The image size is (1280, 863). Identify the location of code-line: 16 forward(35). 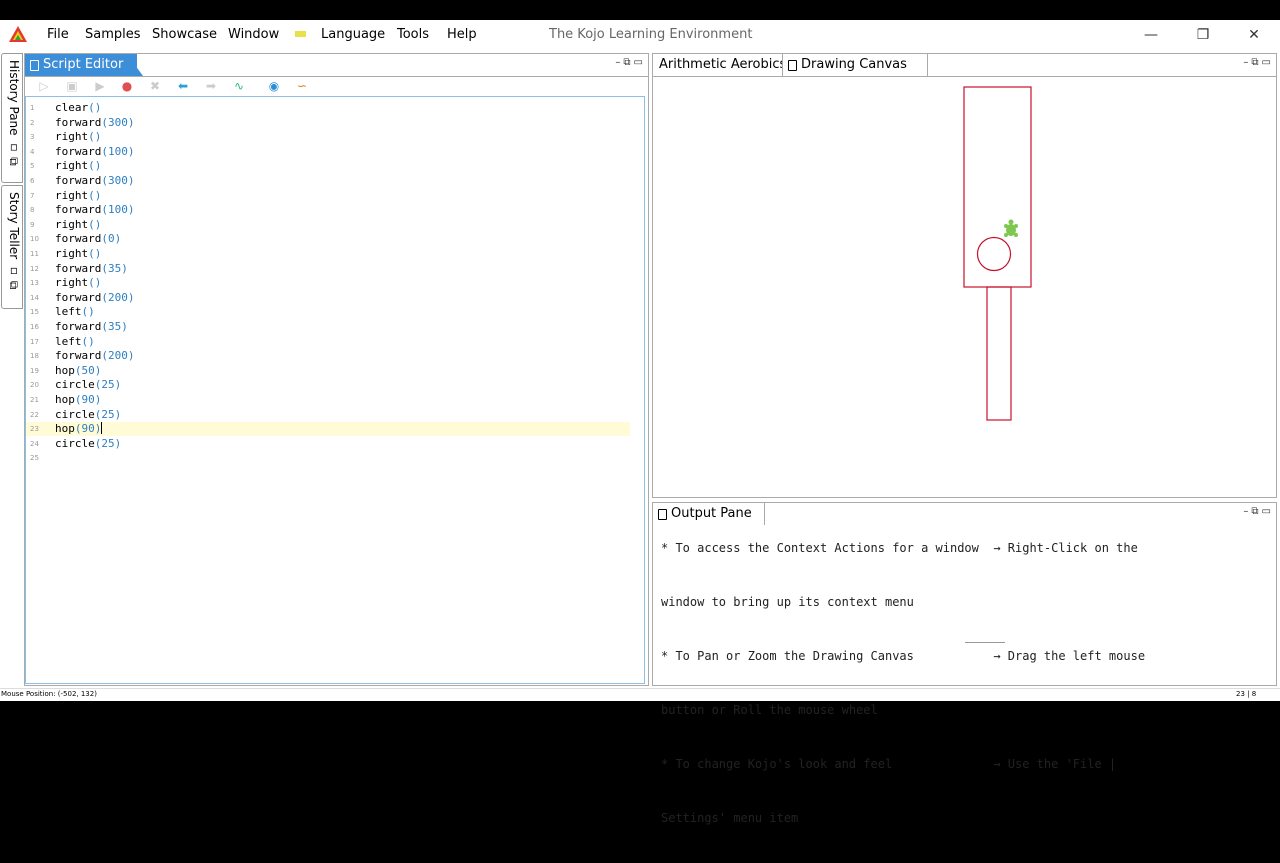
(328, 327).